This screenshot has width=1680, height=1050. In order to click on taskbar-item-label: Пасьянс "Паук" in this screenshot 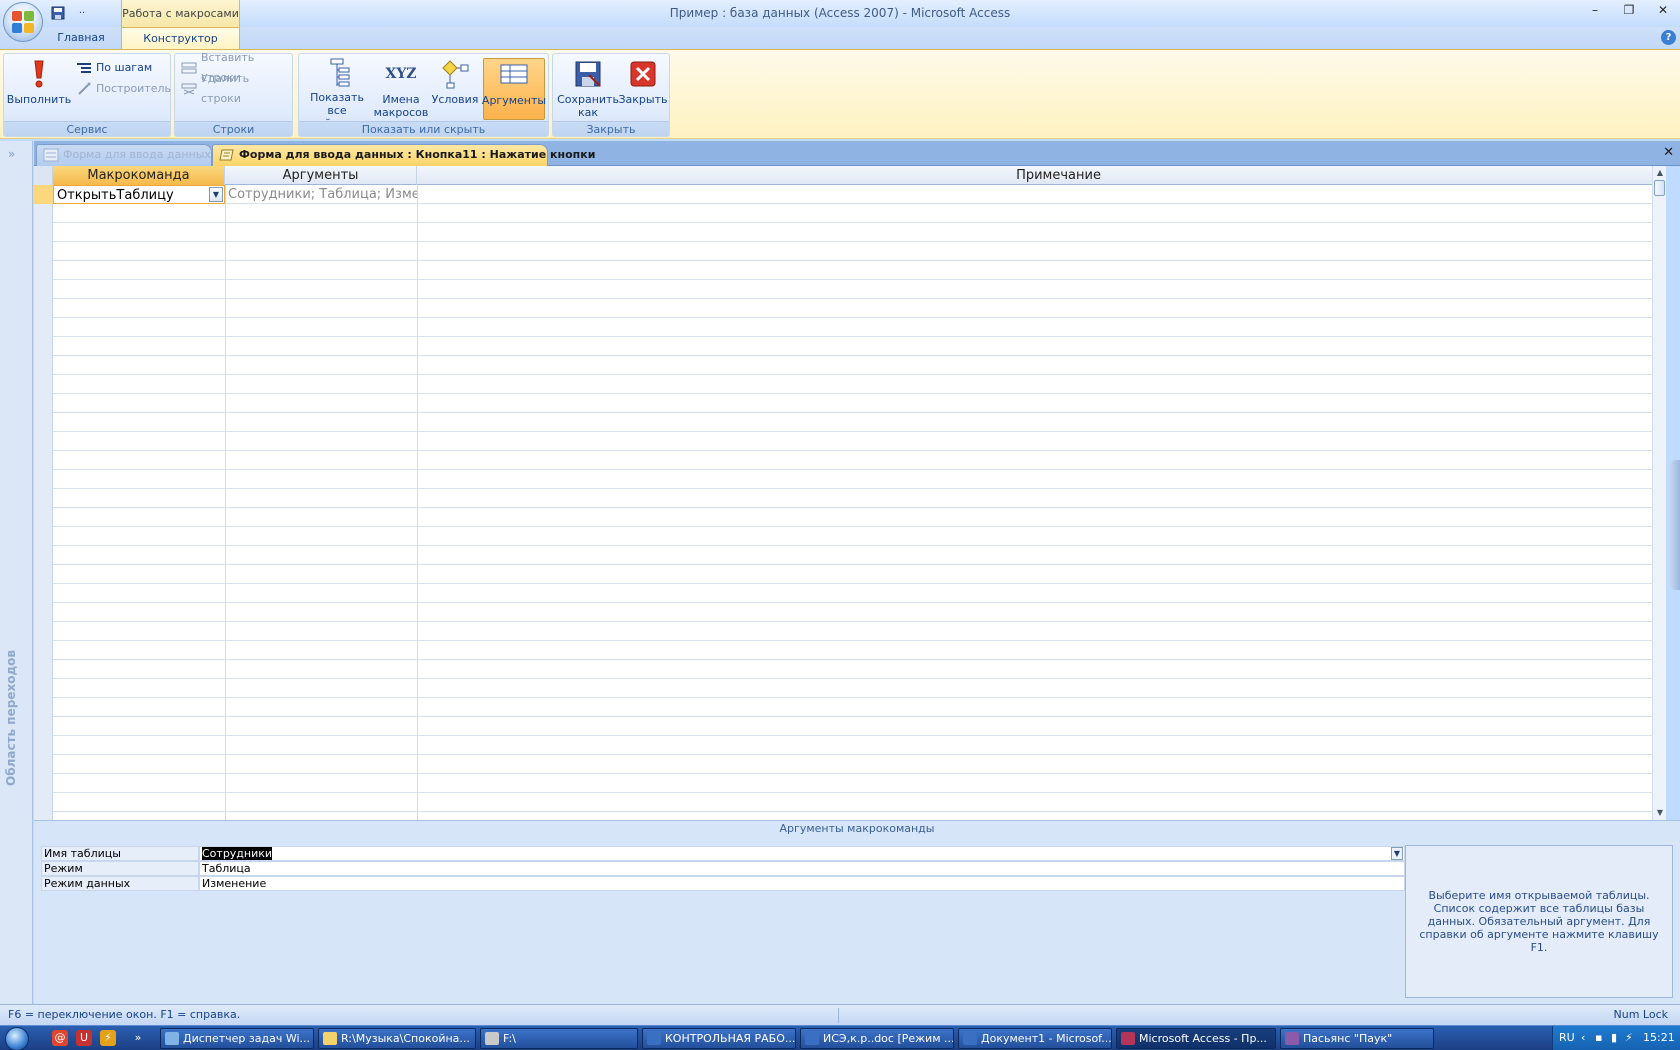, I will do `click(1348, 1038)`.